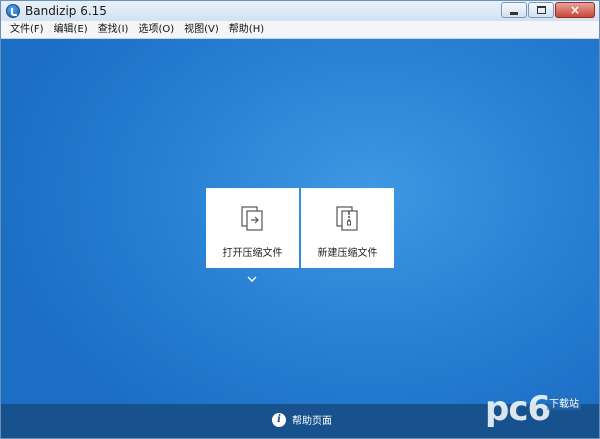  I want to click on action-tiles: 打开压缩文件 新建压缩文件, so click(300, 228).